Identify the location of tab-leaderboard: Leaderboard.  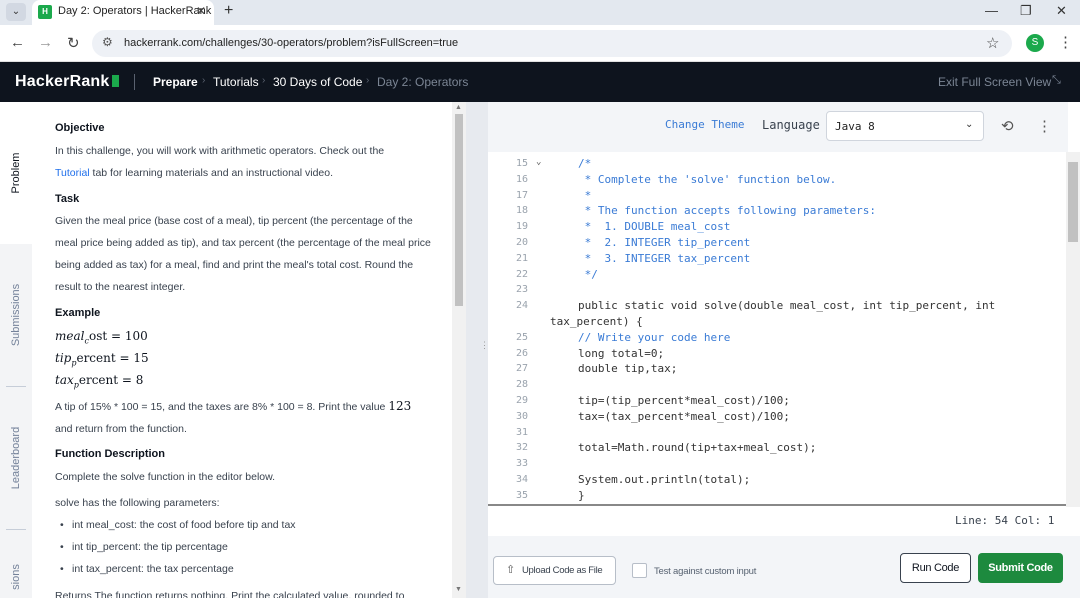
(16, 458).